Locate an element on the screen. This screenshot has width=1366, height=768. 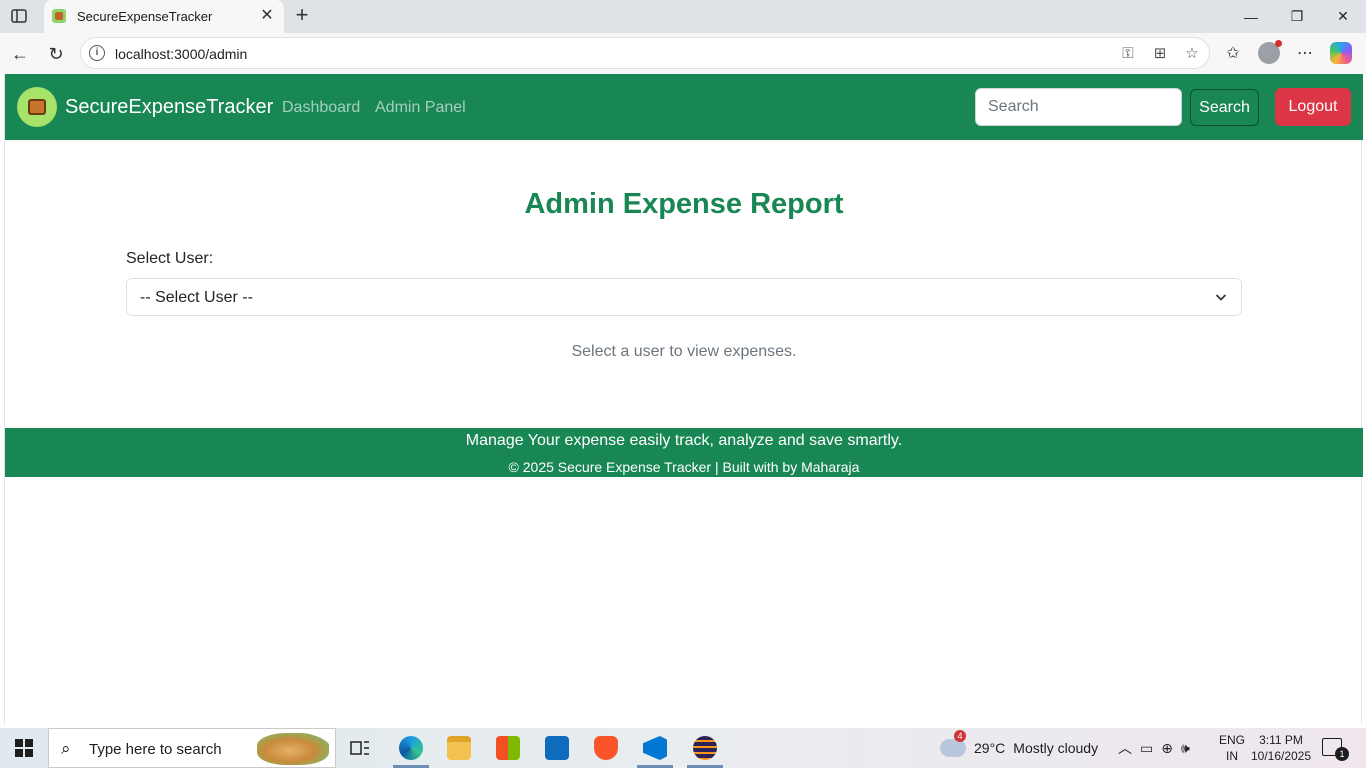
close-window-icon: ✕ is located at coordinates (1343, 16).